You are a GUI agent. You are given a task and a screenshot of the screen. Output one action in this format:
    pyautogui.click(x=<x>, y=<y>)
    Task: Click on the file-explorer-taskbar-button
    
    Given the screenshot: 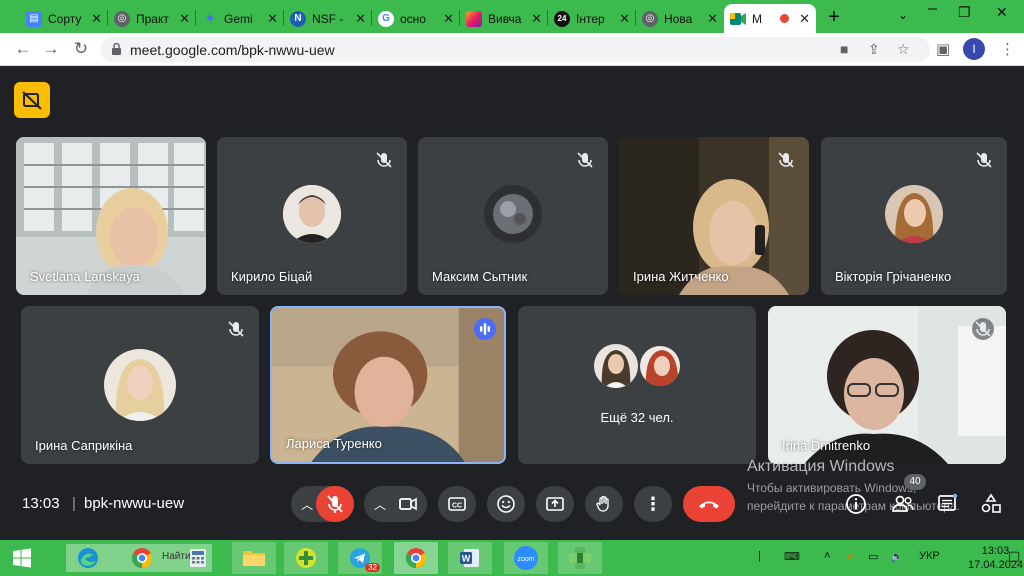 What is the action you would take?
    pyautogui.click(x=254, y=558)
    